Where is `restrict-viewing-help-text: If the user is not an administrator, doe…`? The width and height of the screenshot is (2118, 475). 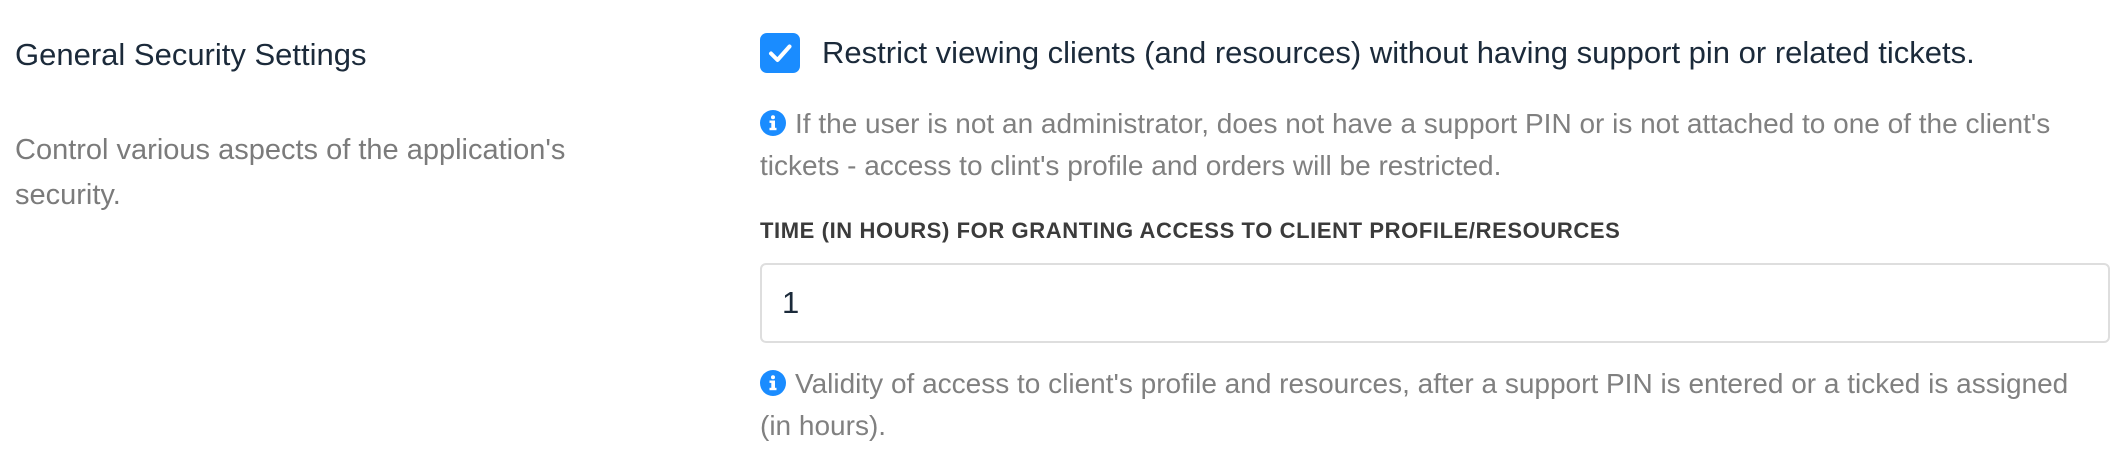 restrict-viewing-help-text: If the user is not an administrator, doe… is located at coordinates (1405, 144).